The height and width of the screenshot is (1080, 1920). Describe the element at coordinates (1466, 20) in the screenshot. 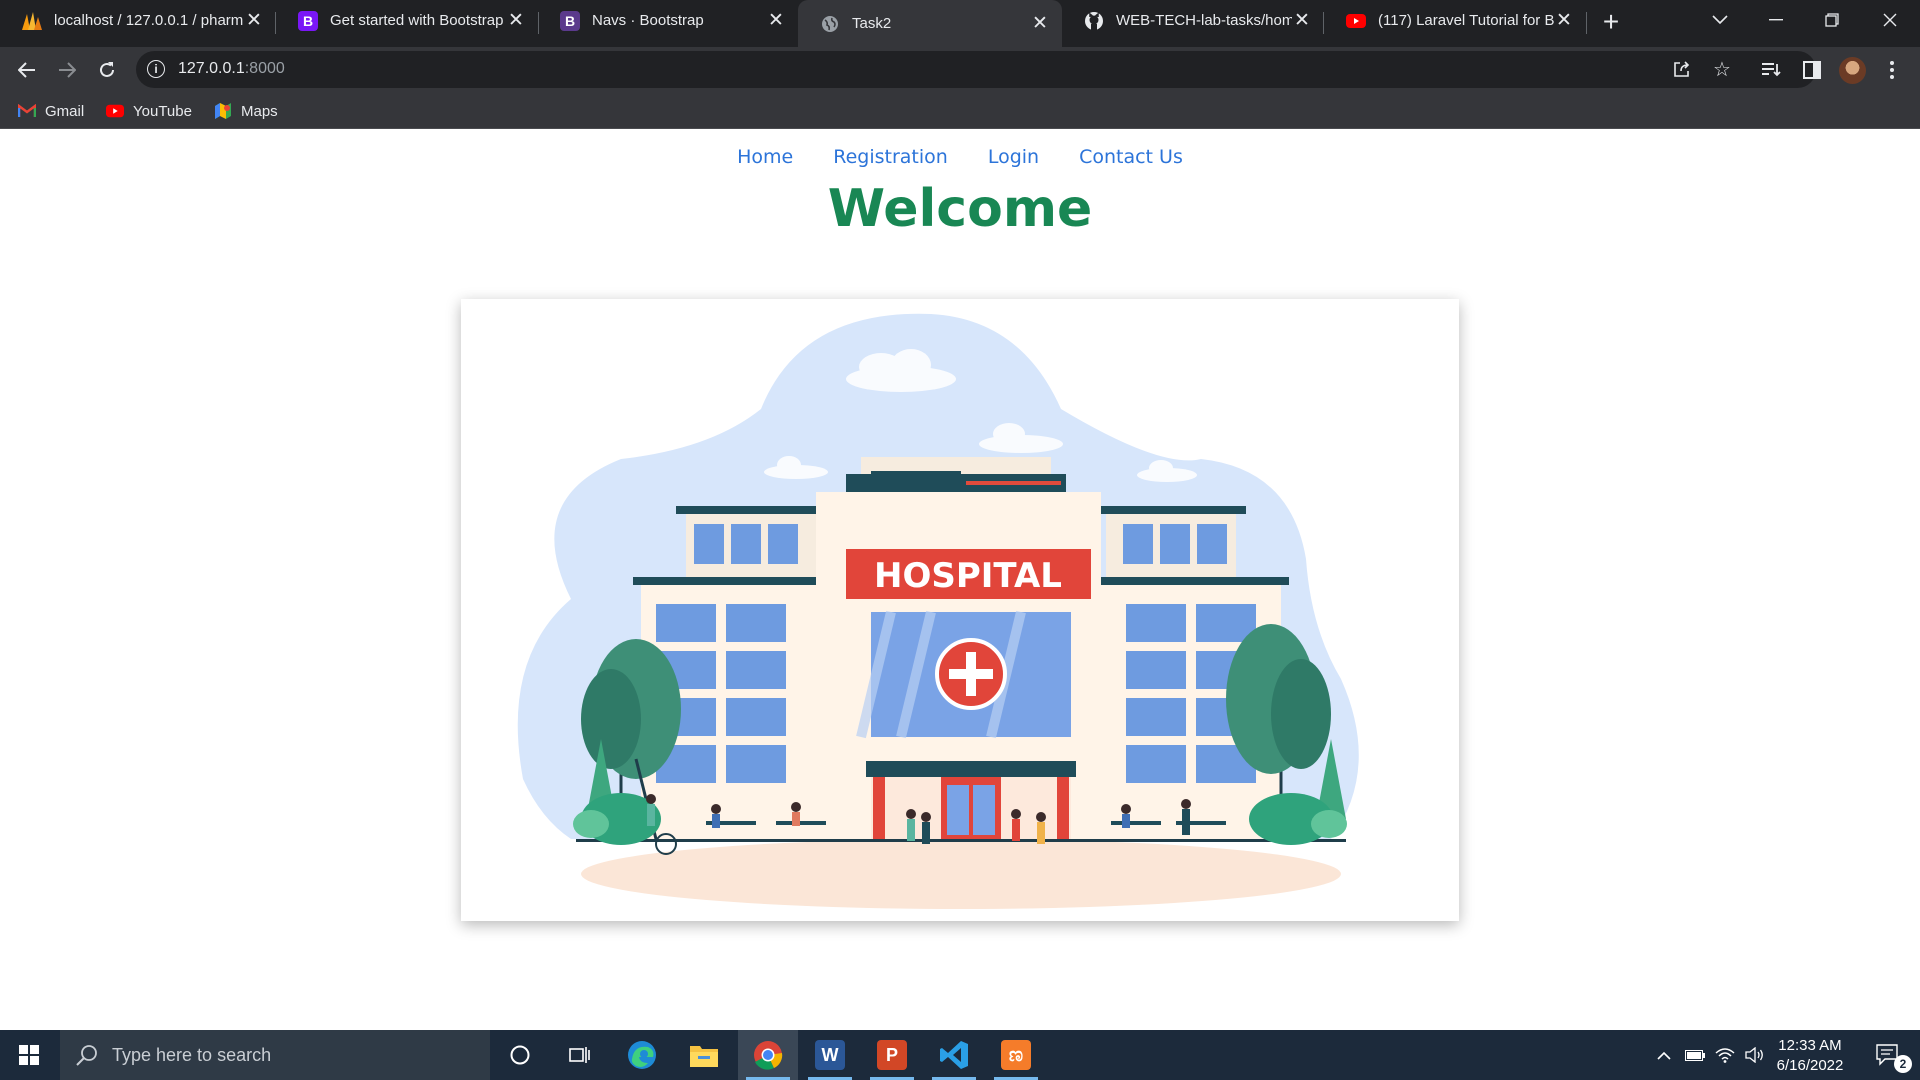

I see `tab-title: (117) Laravel Tutorial for Be` at that location.